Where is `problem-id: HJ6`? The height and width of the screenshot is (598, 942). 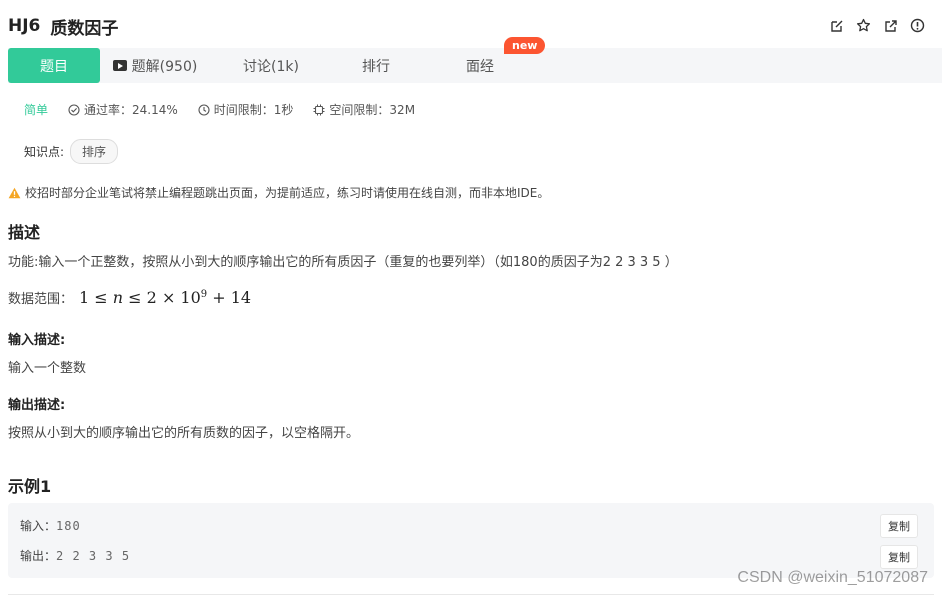 problem-id: HJ6 is located at coordinates (24, 26).